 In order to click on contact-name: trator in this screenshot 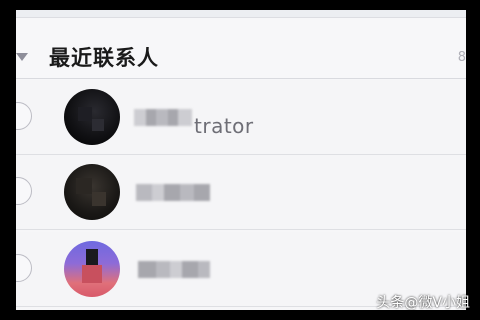, I will do `click(224, 126)`.